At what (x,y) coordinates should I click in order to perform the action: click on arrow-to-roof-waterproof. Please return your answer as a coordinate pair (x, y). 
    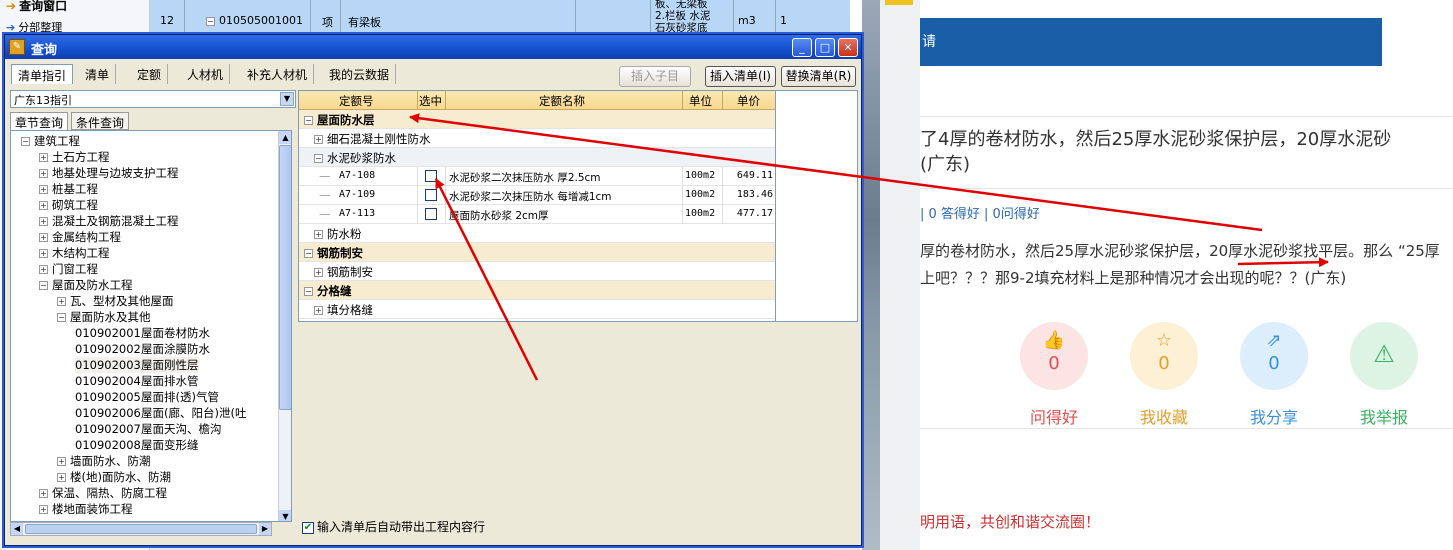
    Looking at the image, I should click on (836, 172).